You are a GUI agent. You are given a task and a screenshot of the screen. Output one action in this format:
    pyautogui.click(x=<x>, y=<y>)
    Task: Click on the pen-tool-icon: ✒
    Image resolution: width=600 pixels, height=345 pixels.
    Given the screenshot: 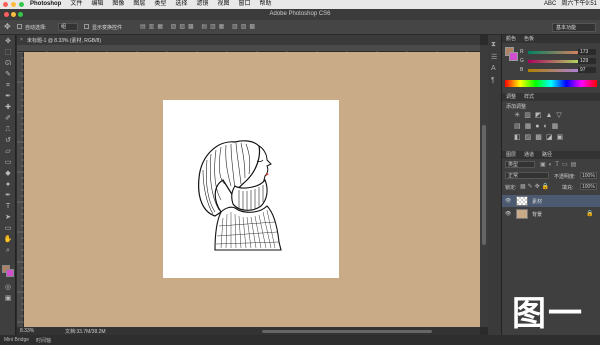 What is the action you would take?
    pyautogui.click(x=8, y=196)
    